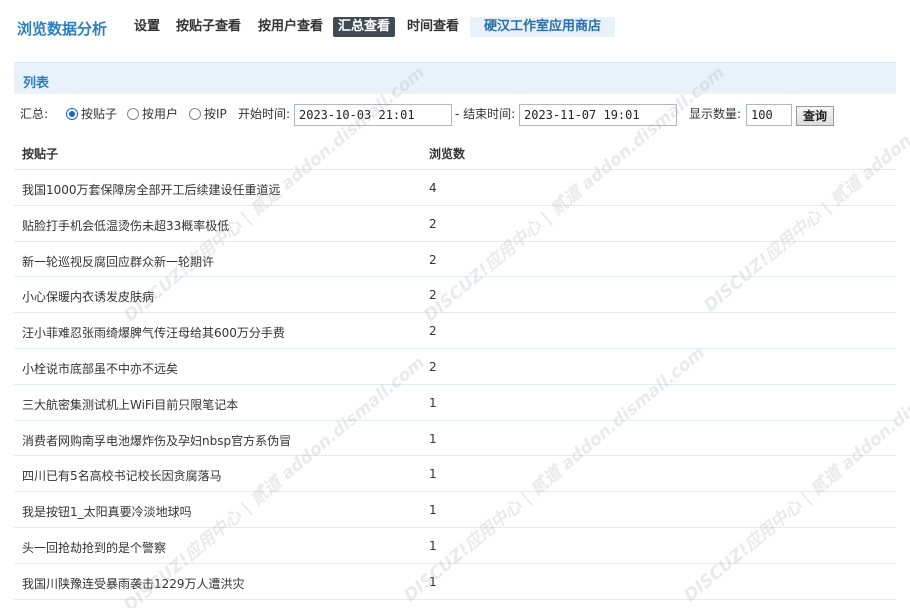 Image resolution: width=910 pixels, height=608 pixels. What do you see at coordinates (153, 332) in the screenshot?
I see `thread-title: 汪小菲难忍张雨绮爆脾气传汪母给其600万分手费` at bounding box center [153, 332].